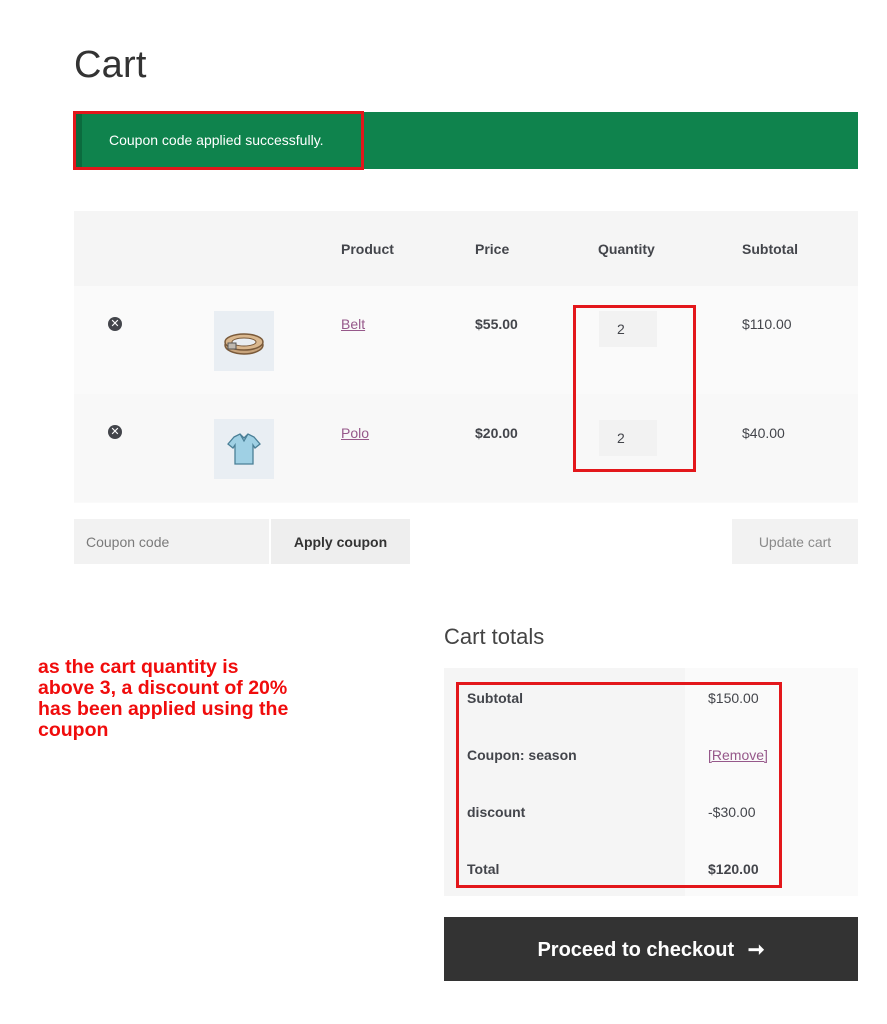 This screenshot has width=887, height=1024. Describe the element at coordinates (767, 324) in the screenshot. I see `line-subtotal: $110.00` at that location.